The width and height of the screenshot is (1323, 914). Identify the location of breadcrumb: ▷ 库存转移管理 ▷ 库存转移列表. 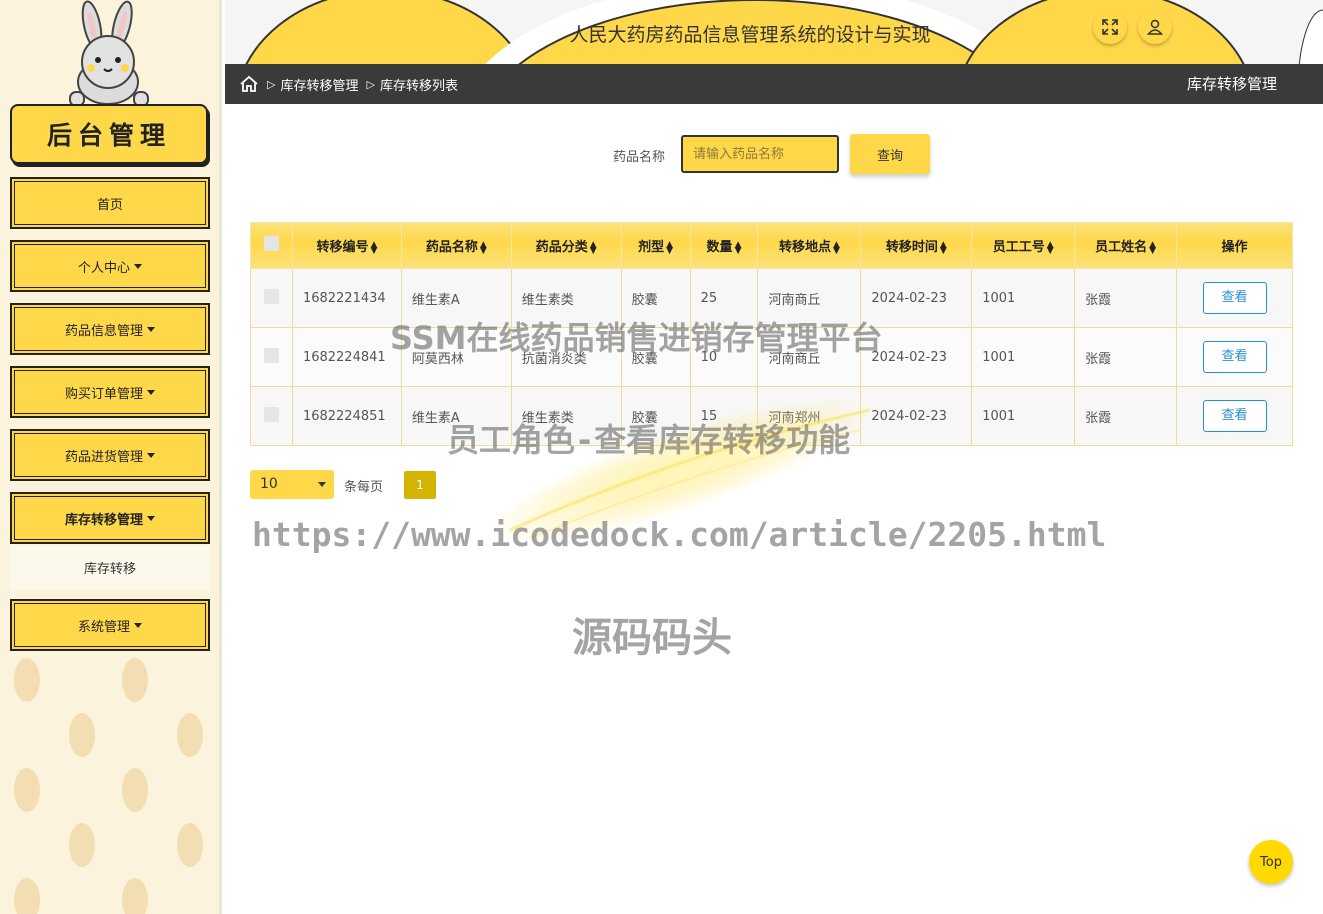
(348, 84).